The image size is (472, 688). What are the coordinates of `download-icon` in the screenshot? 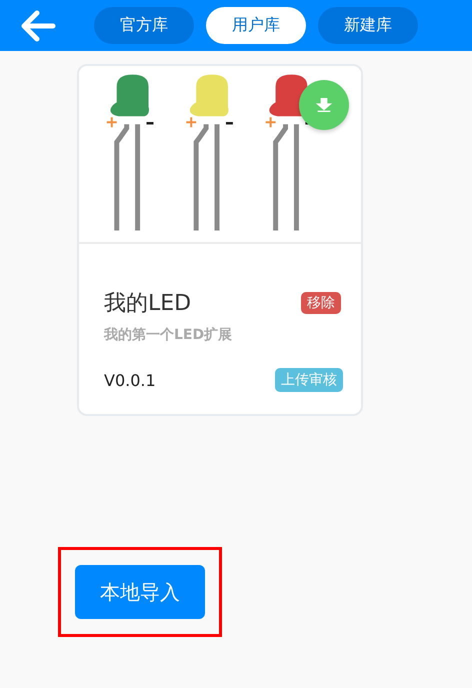 It's located at (324, 105).